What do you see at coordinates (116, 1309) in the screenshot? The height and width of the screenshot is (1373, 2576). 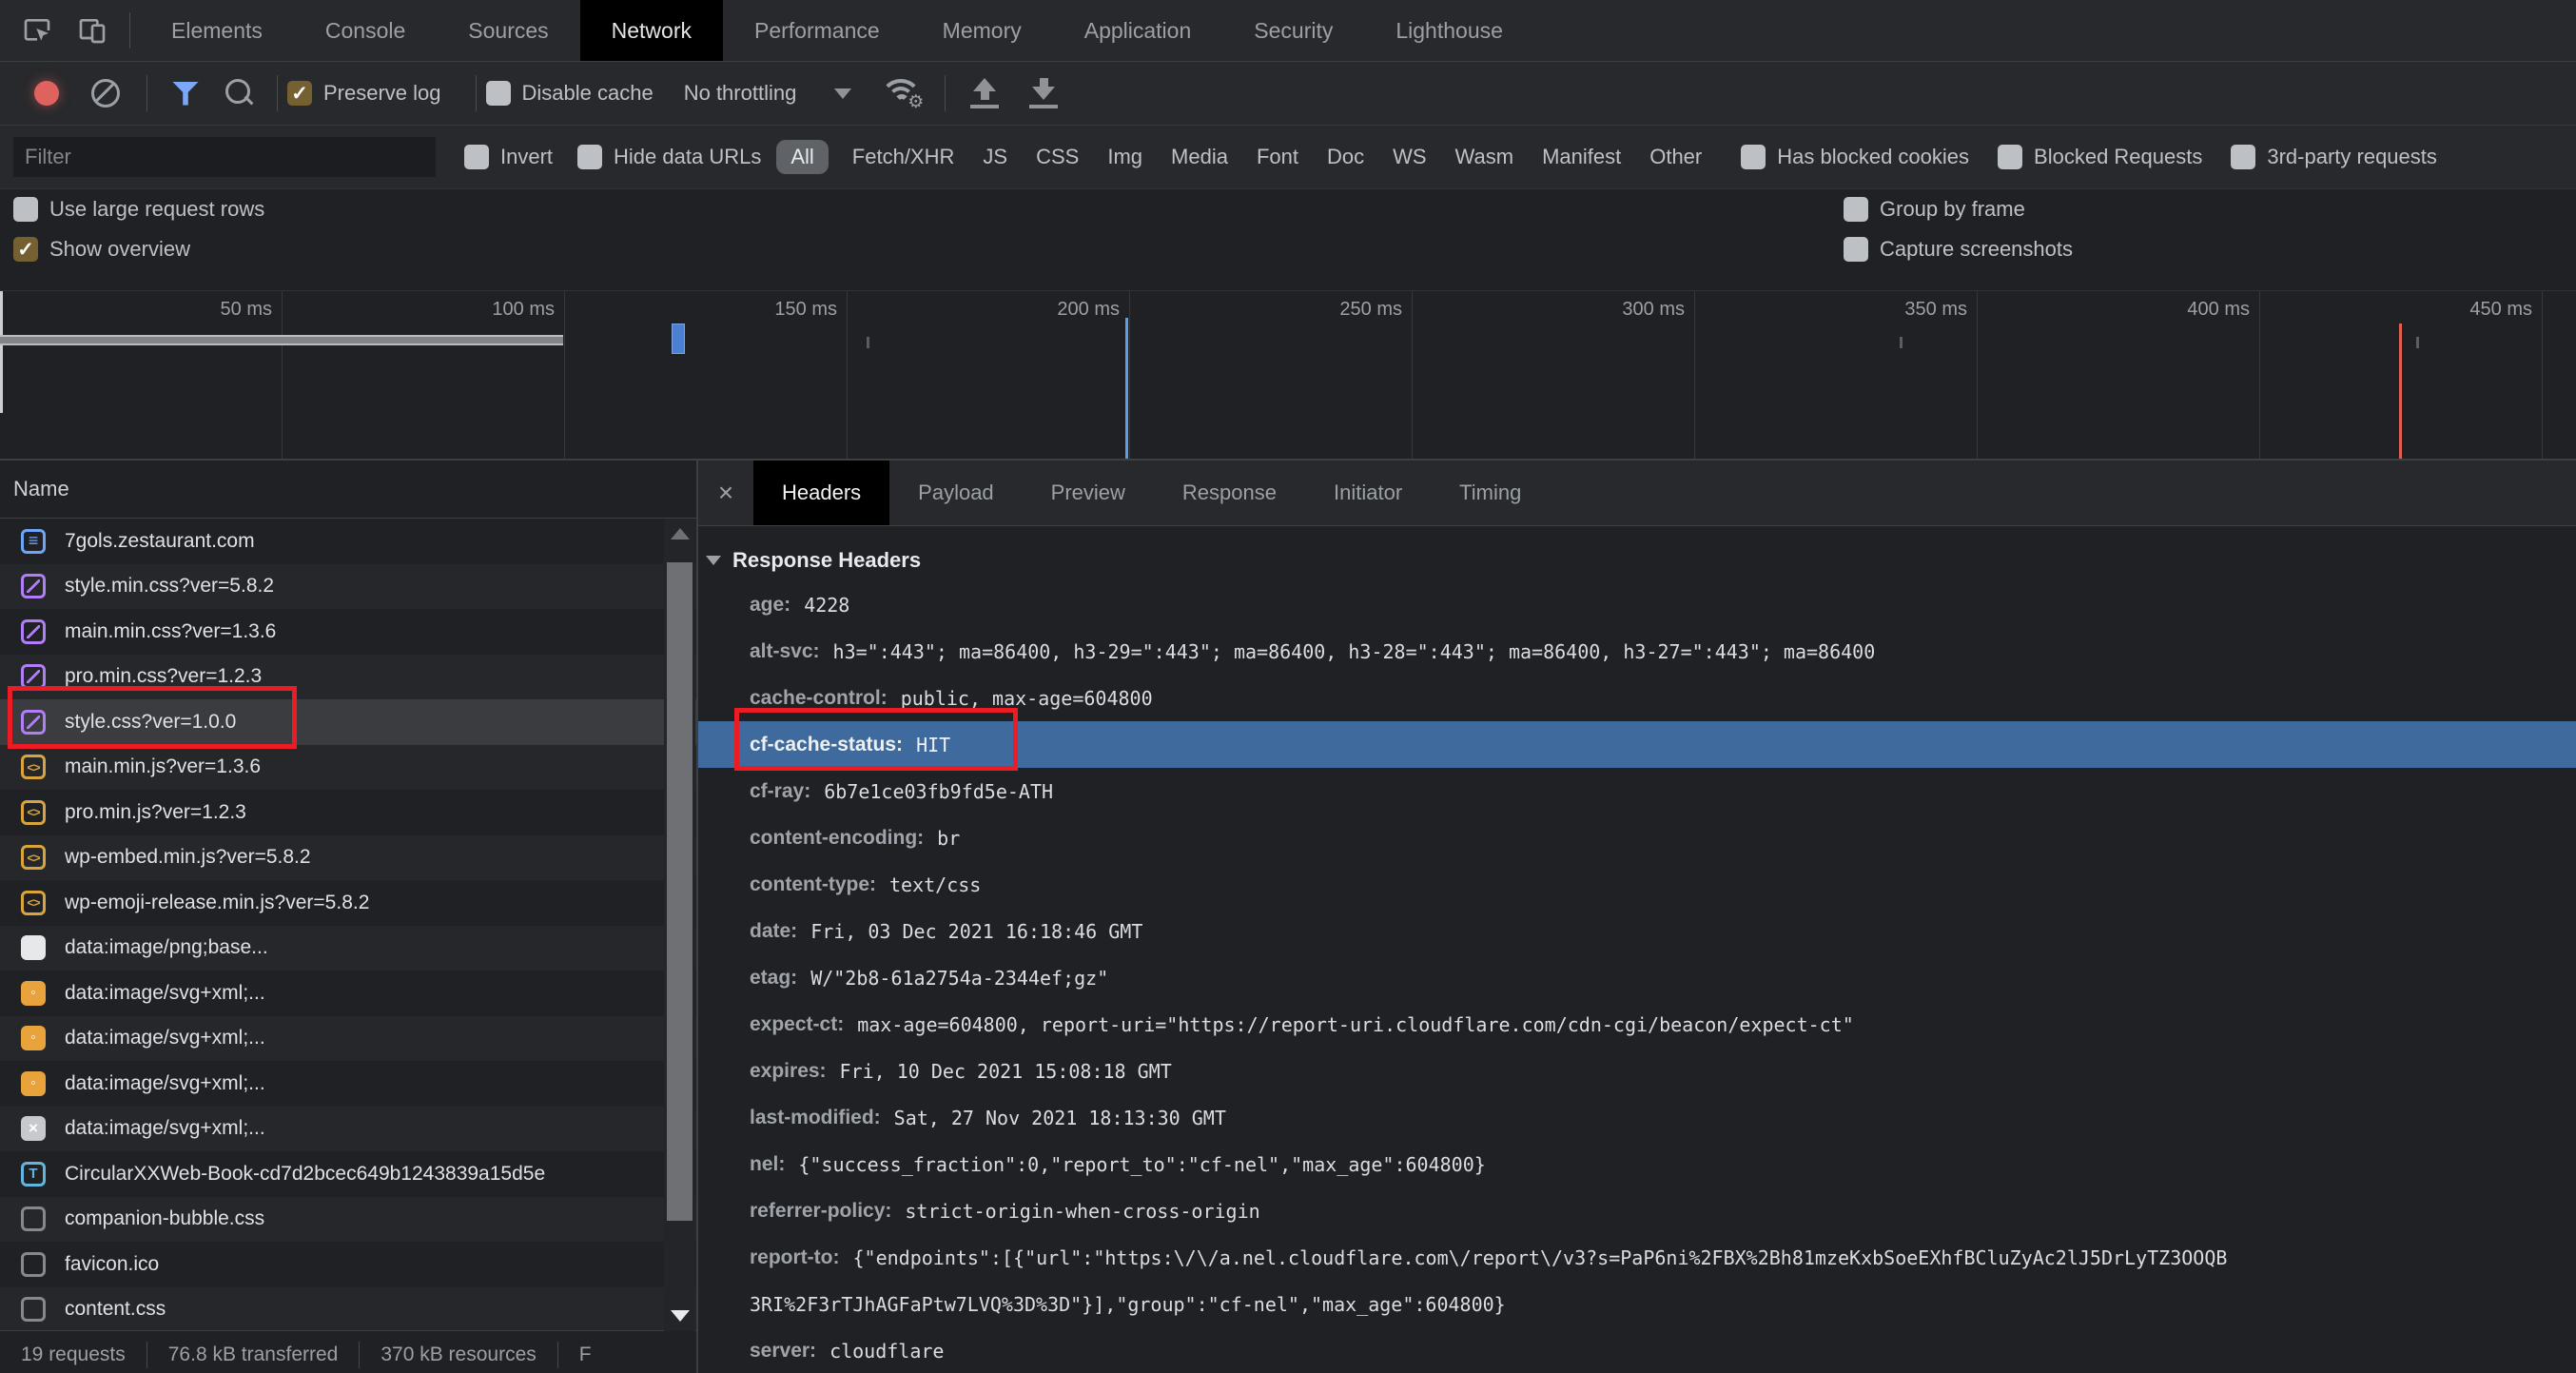 I see `request-name: content.css` at bounding box center [116, 1309].